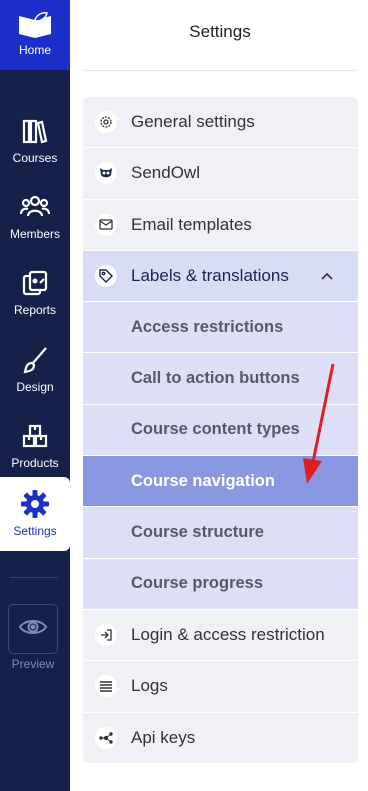 The height and width of the screenshot is (791, 368). I want to click on boxes-icon, so click(35, 436).